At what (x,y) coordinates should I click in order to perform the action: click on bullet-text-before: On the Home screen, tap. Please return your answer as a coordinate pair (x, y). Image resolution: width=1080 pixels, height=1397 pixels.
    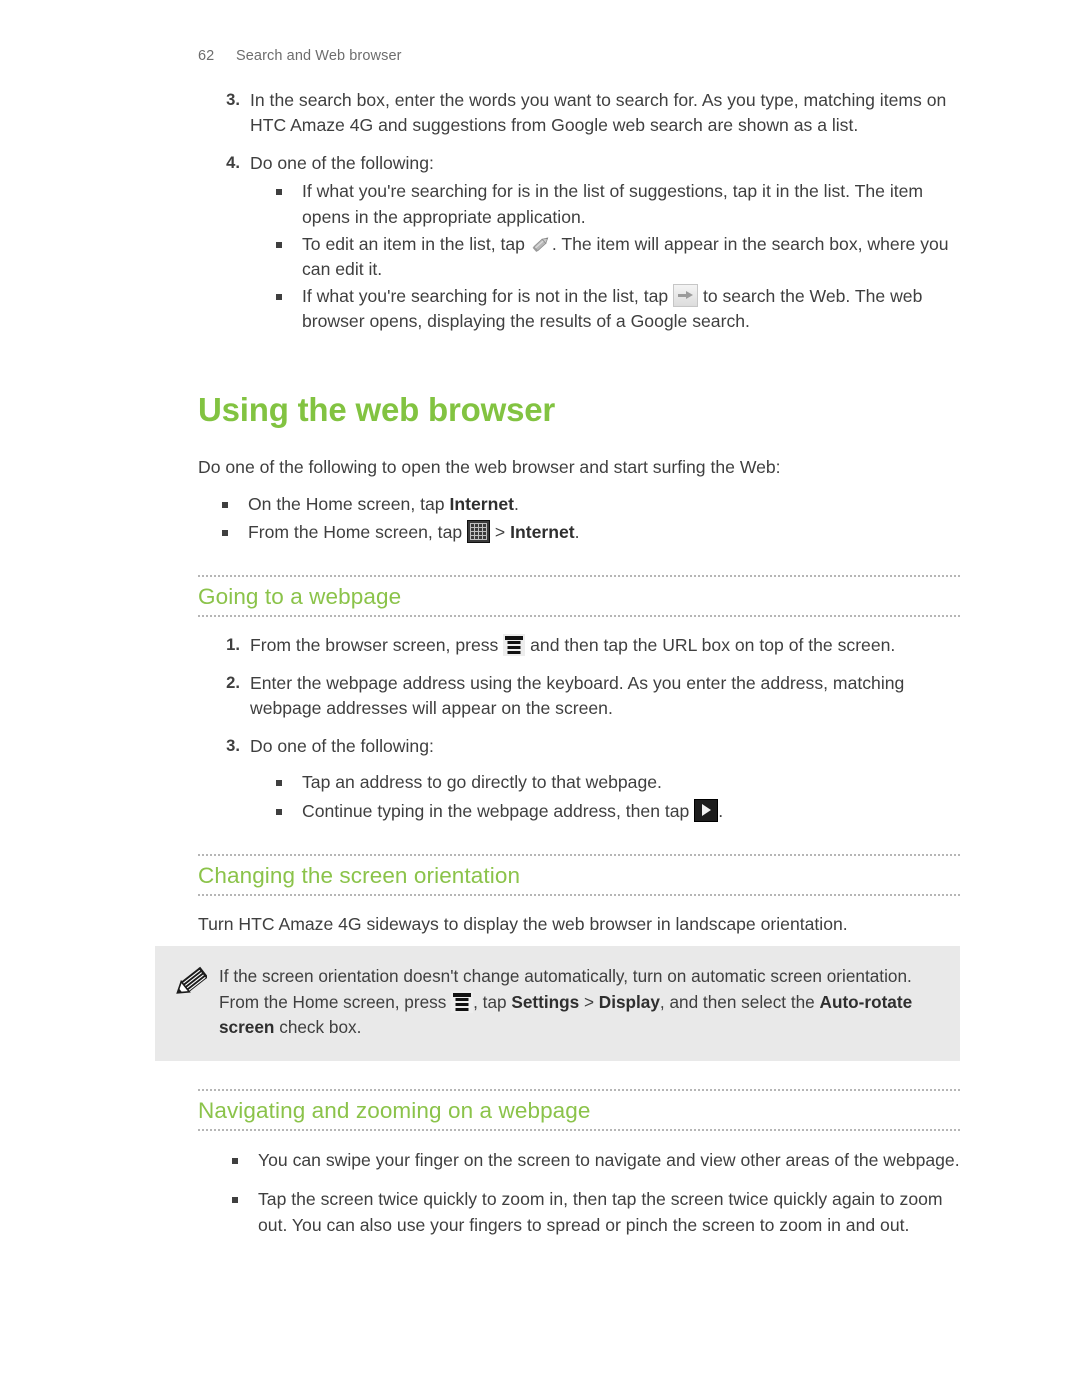
    Looking at the image, I should click on (346, 503).